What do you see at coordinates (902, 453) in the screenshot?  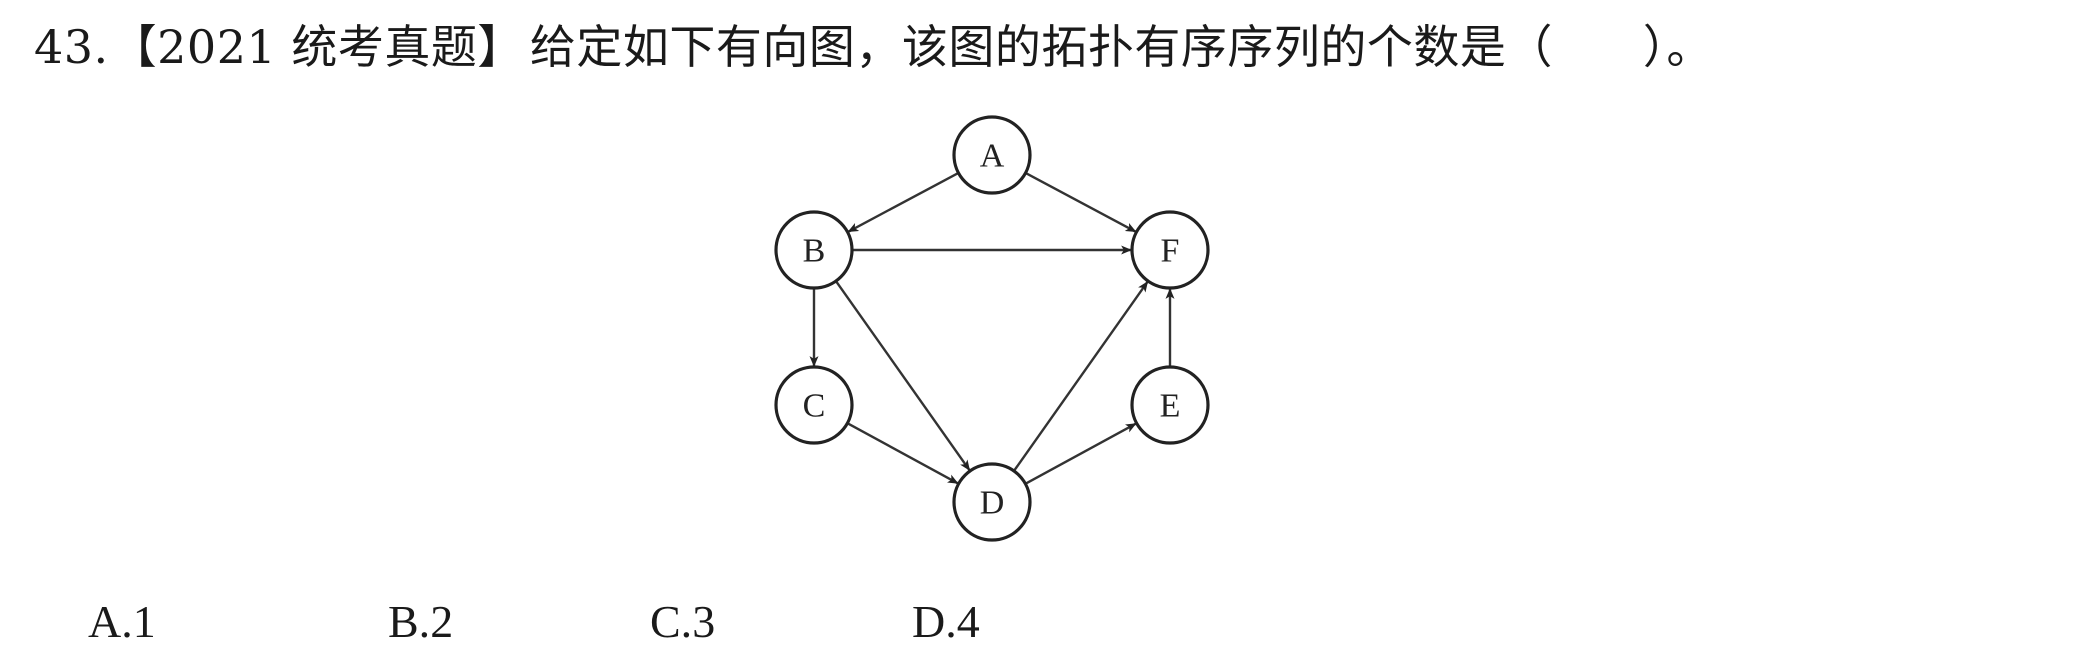 I see `edge-c-d` at bounding box center [902, 453].